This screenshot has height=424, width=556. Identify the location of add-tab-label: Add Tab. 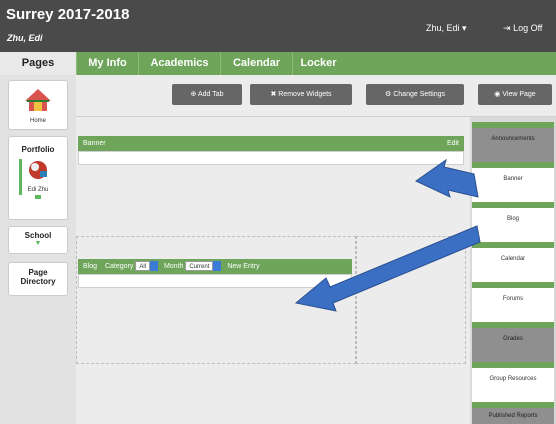
(210, 94).